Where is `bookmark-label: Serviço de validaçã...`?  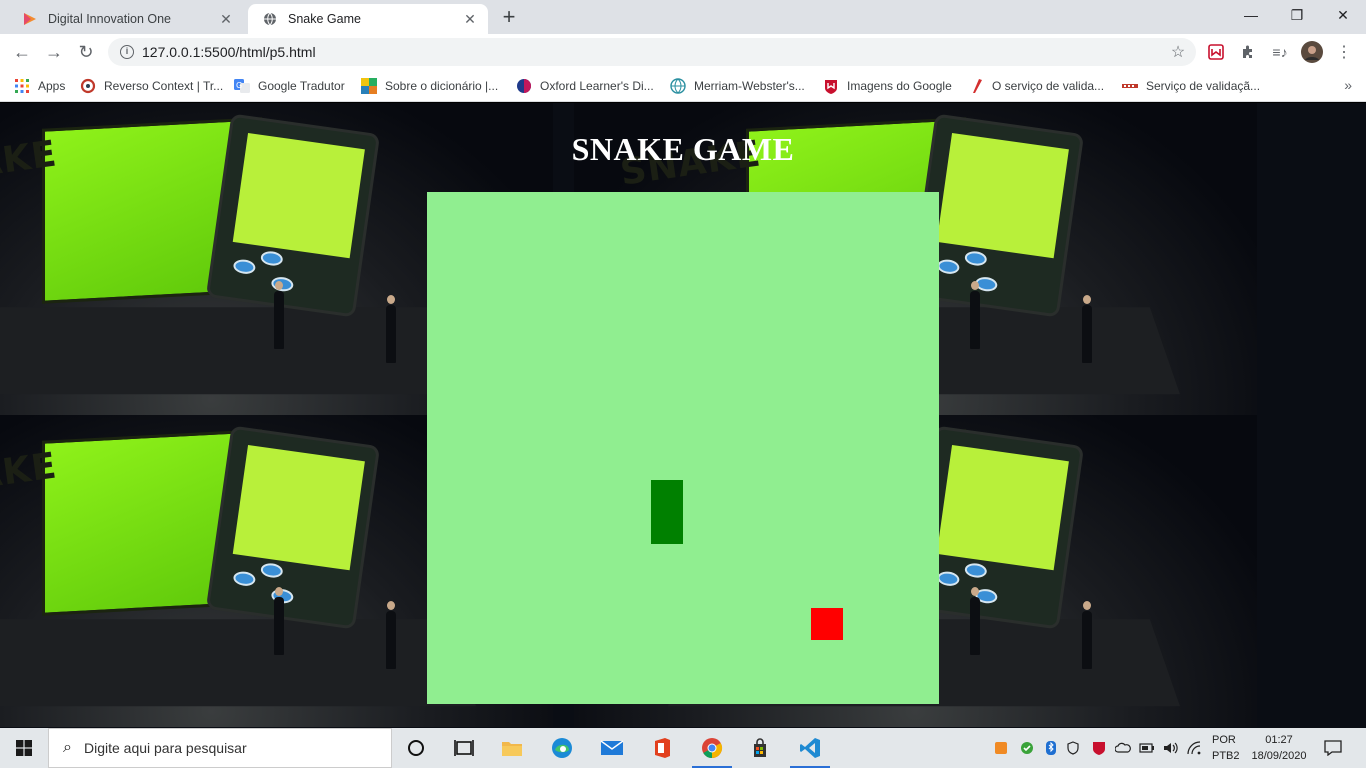
bookmark-label: Serviço de validaçã... is located at coordinates (1203, 86).